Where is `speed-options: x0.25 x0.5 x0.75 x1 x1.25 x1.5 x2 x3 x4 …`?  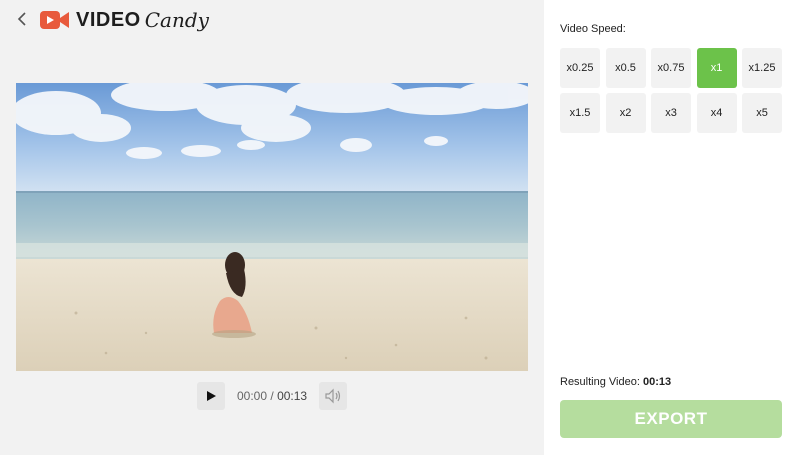
speed-options: x0.25 x0.5 x0.75 x1 x1.25 x1.5 x2 x3 x4 … is located at coordinates (671, 90).